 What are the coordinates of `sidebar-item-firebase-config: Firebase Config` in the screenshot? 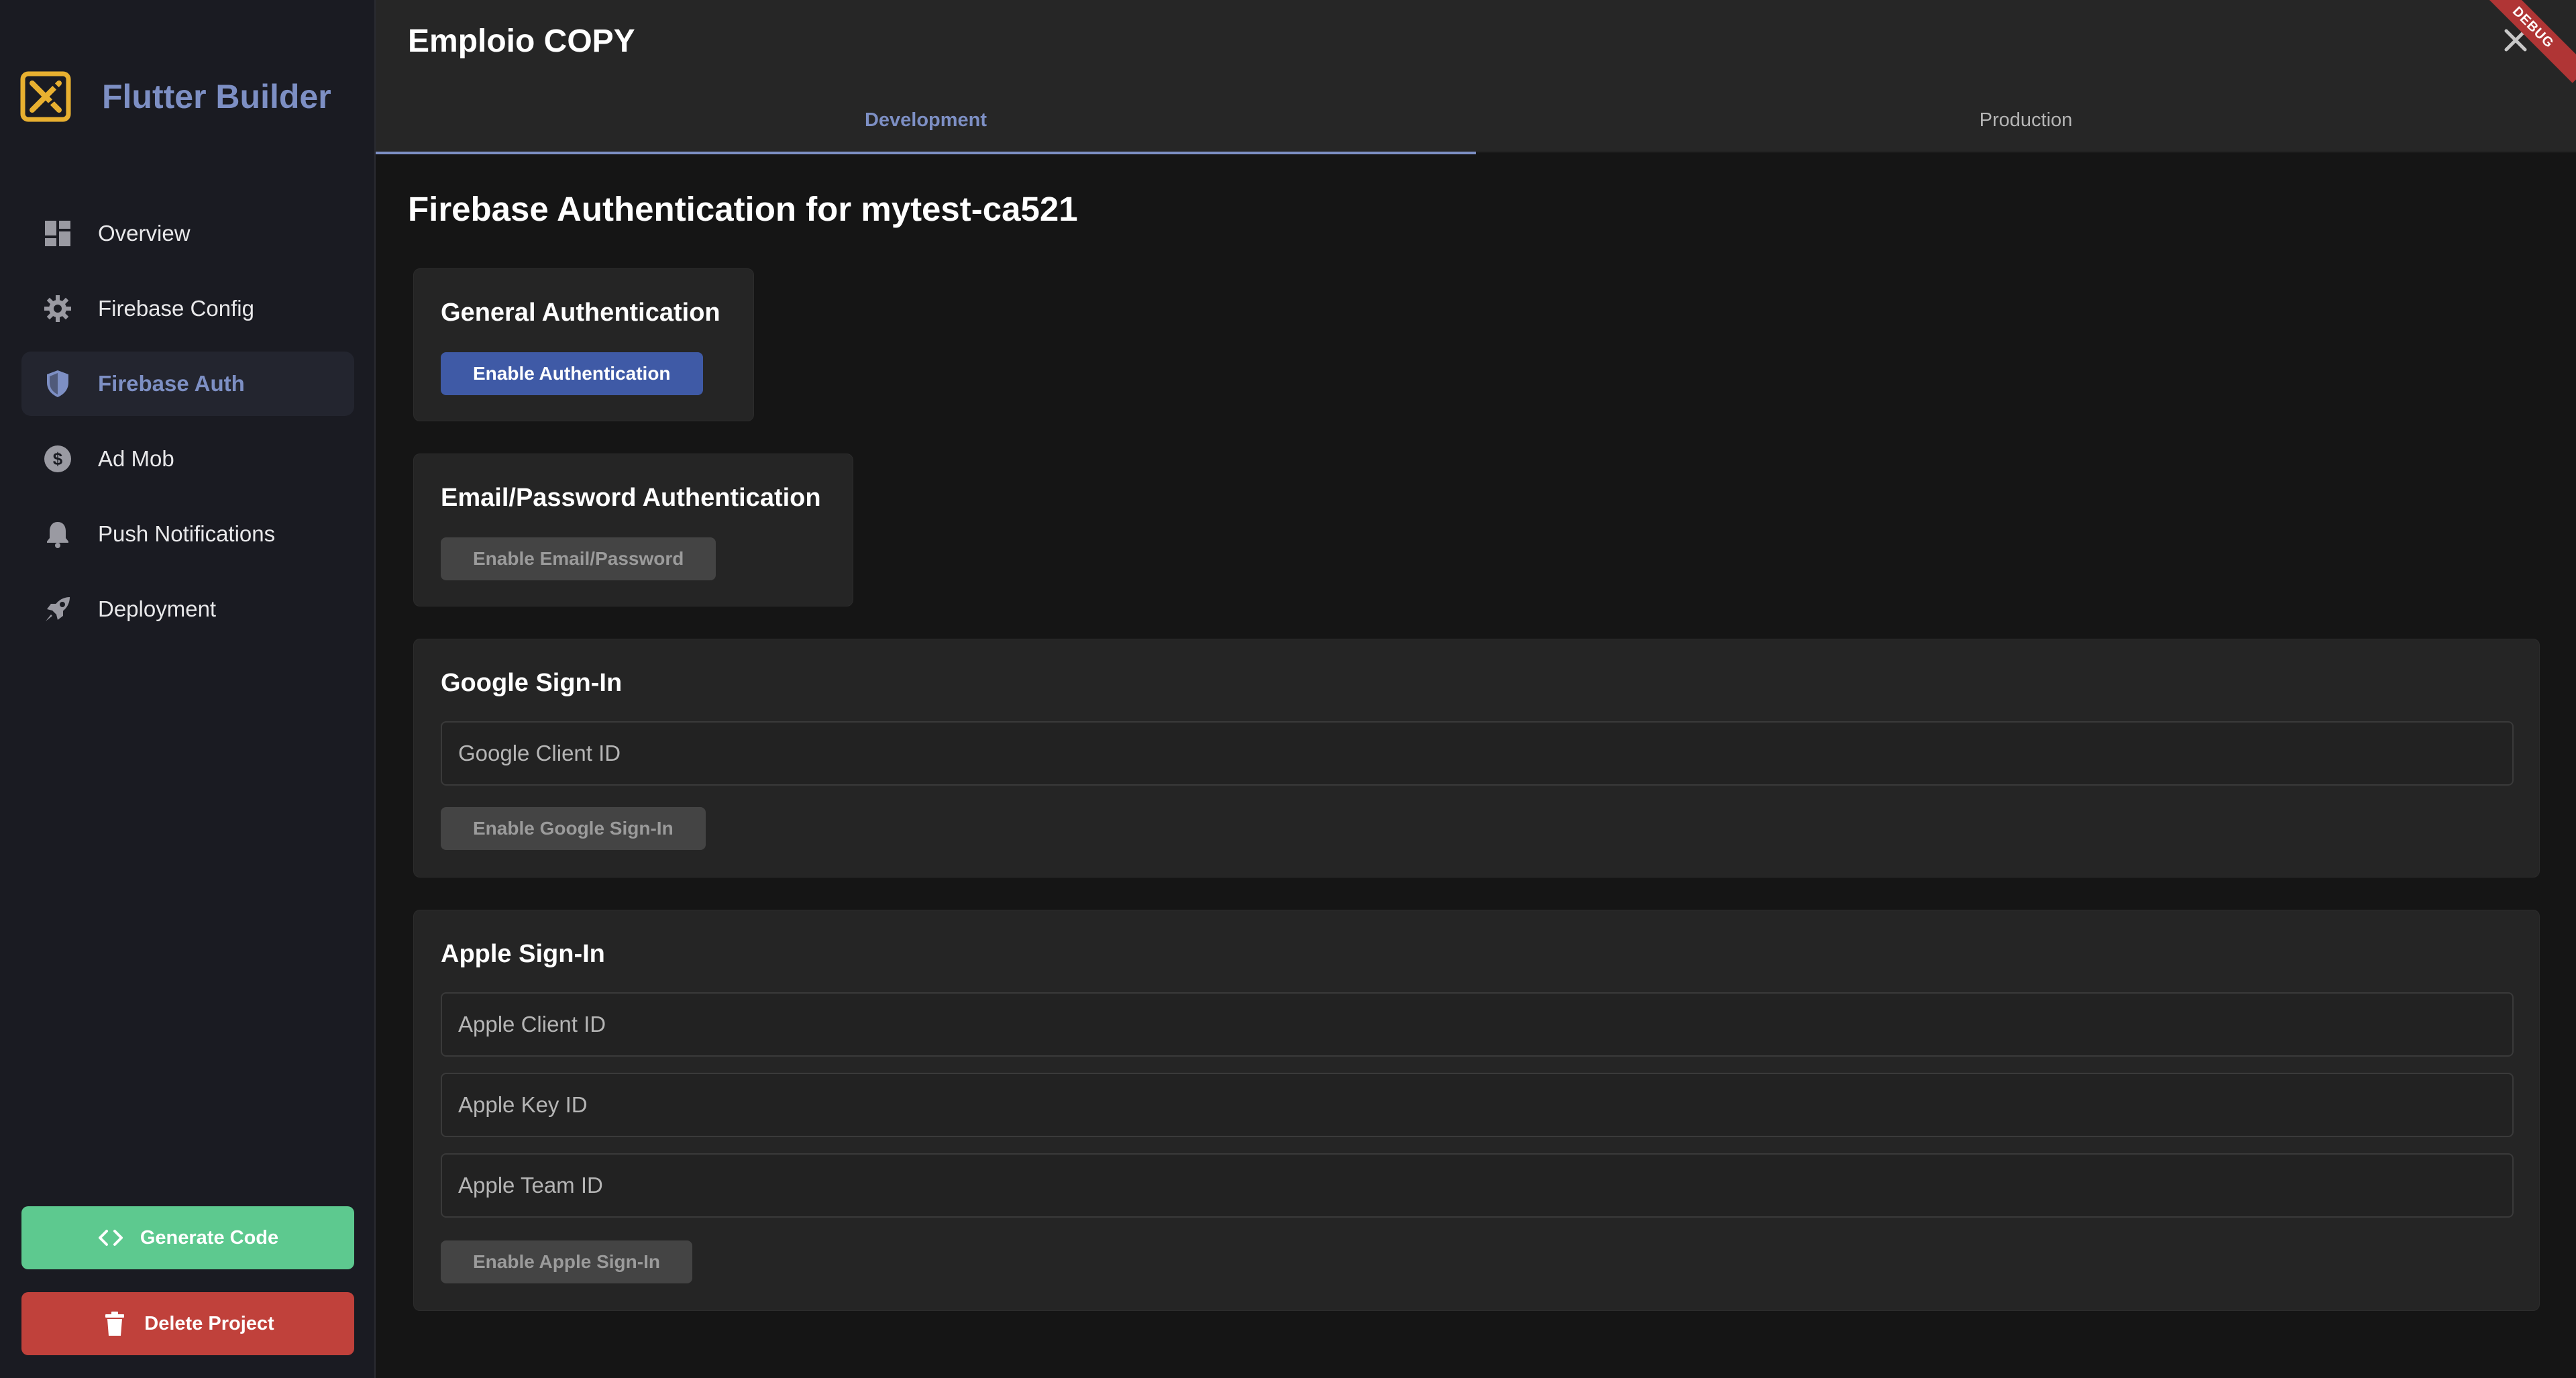 It's located at (187, 308).